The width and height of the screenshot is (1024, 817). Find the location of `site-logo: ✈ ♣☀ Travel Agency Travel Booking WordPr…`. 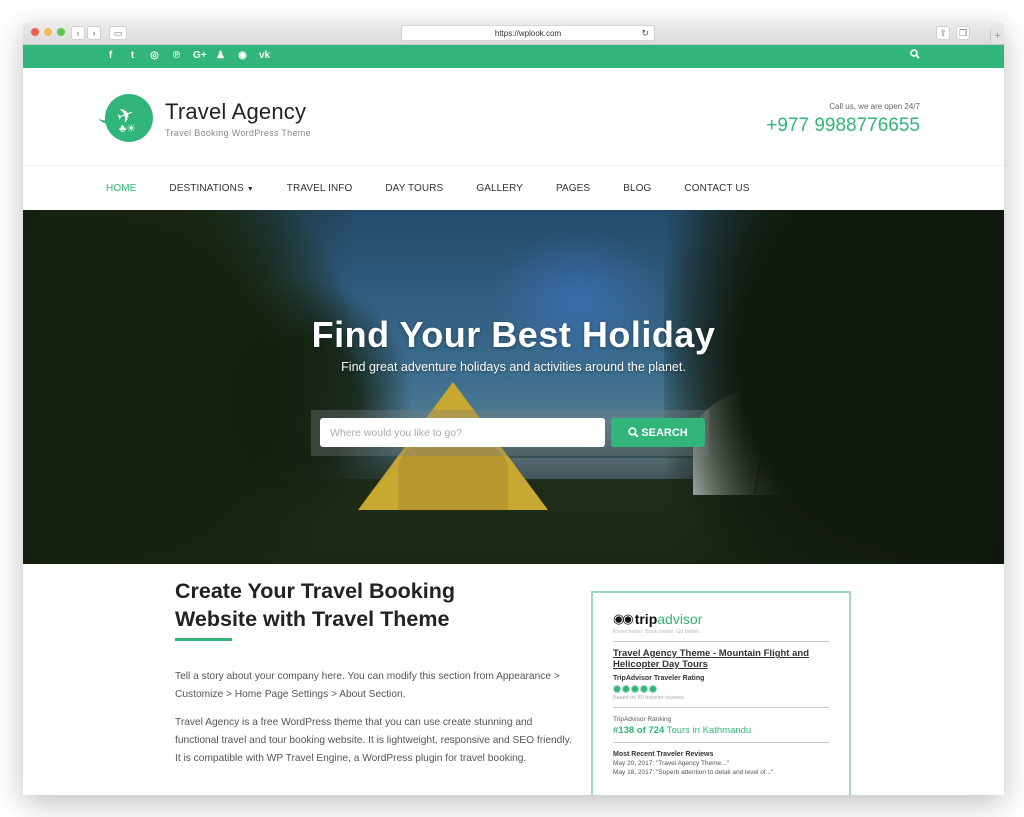

site-logo: ✈ ♣☀ Travel Agency Travel Booking WordPr… is located at coordinates (205, 118).